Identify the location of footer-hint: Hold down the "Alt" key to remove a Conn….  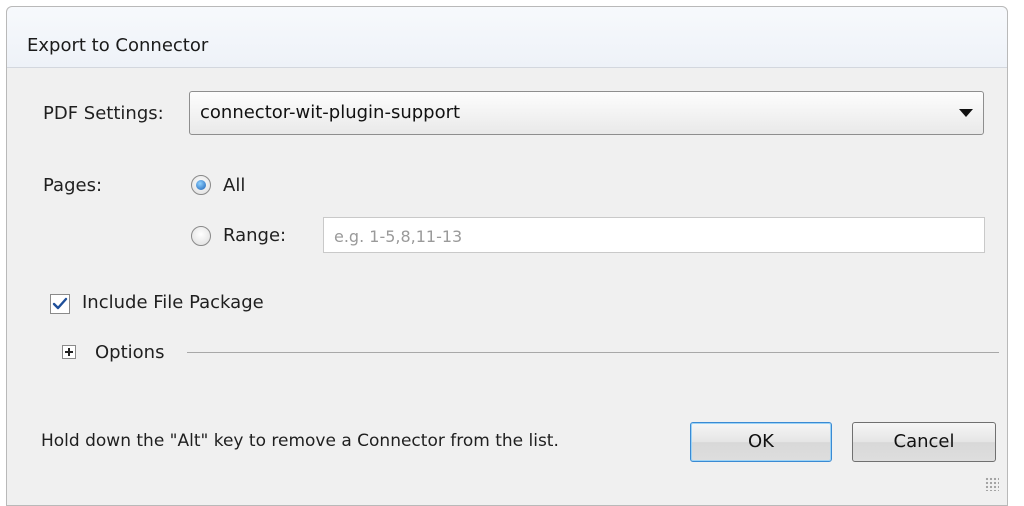
(300, 441).